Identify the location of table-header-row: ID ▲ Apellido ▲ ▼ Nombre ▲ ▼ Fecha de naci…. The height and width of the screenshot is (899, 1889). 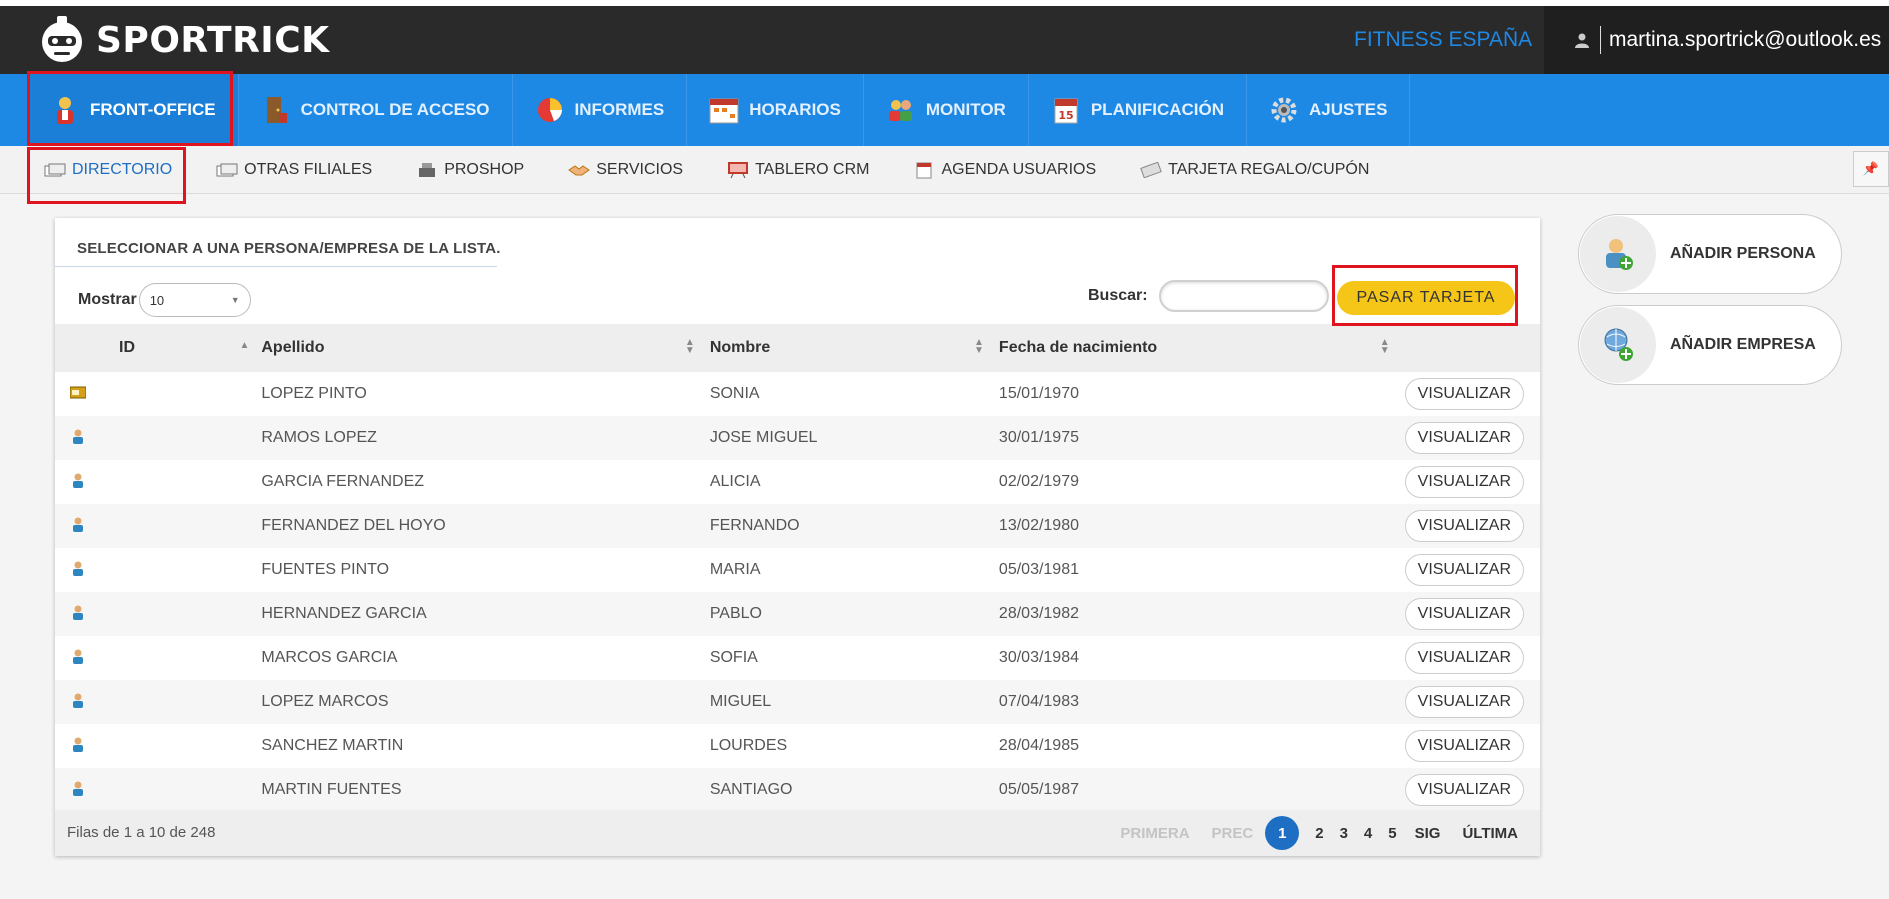
(797, 348).